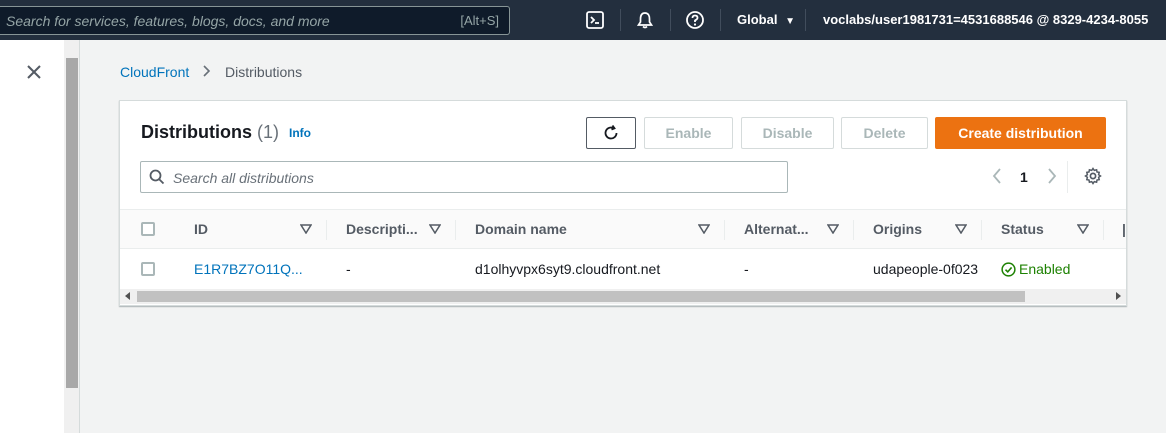 This screenshot has width=1166, height=433. I want to click on settings-gear-icon, so click(1093, 176).